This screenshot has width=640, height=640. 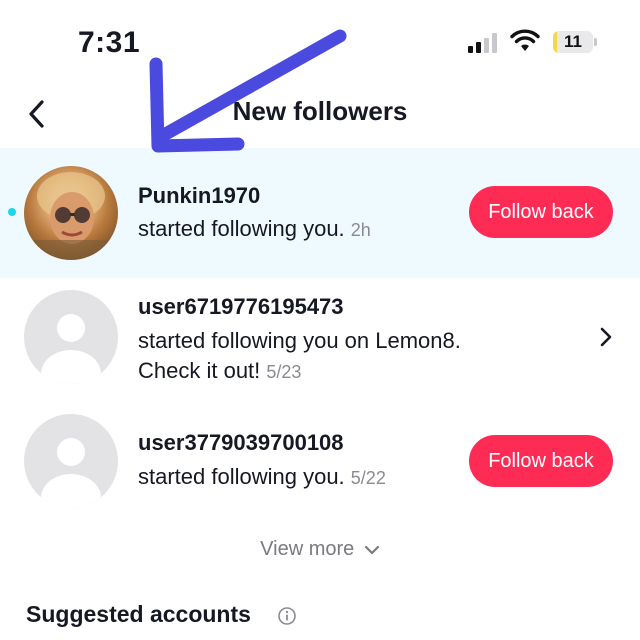 I want to click on view-more-button: View more, so click(x=320, y=549).